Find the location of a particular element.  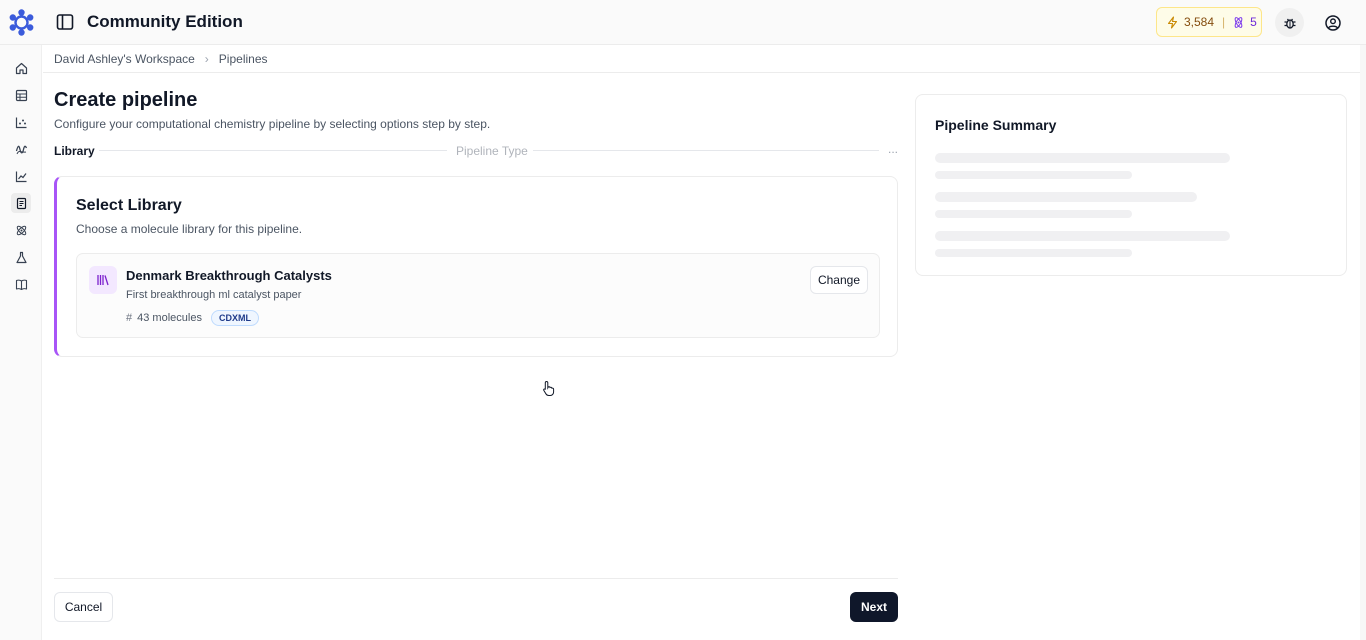

credits-badge: 3,584 | 5 is located at coordinates (1209, 22).